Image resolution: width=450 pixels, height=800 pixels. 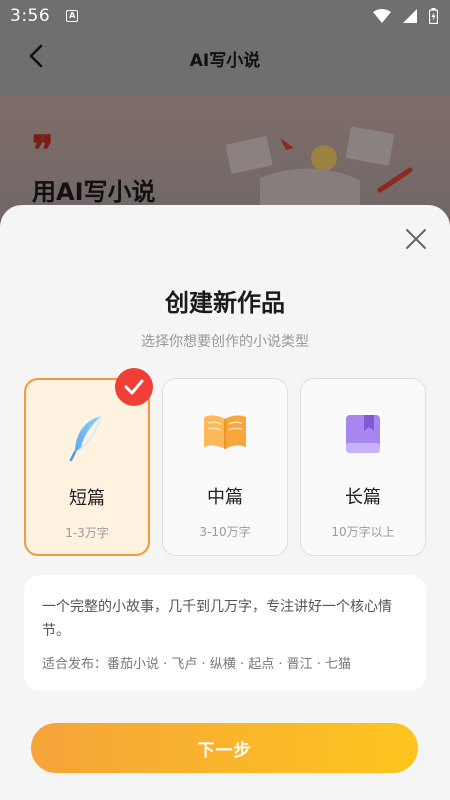 I want to click on app-notification-icon: A, so click(x=72, y=16).